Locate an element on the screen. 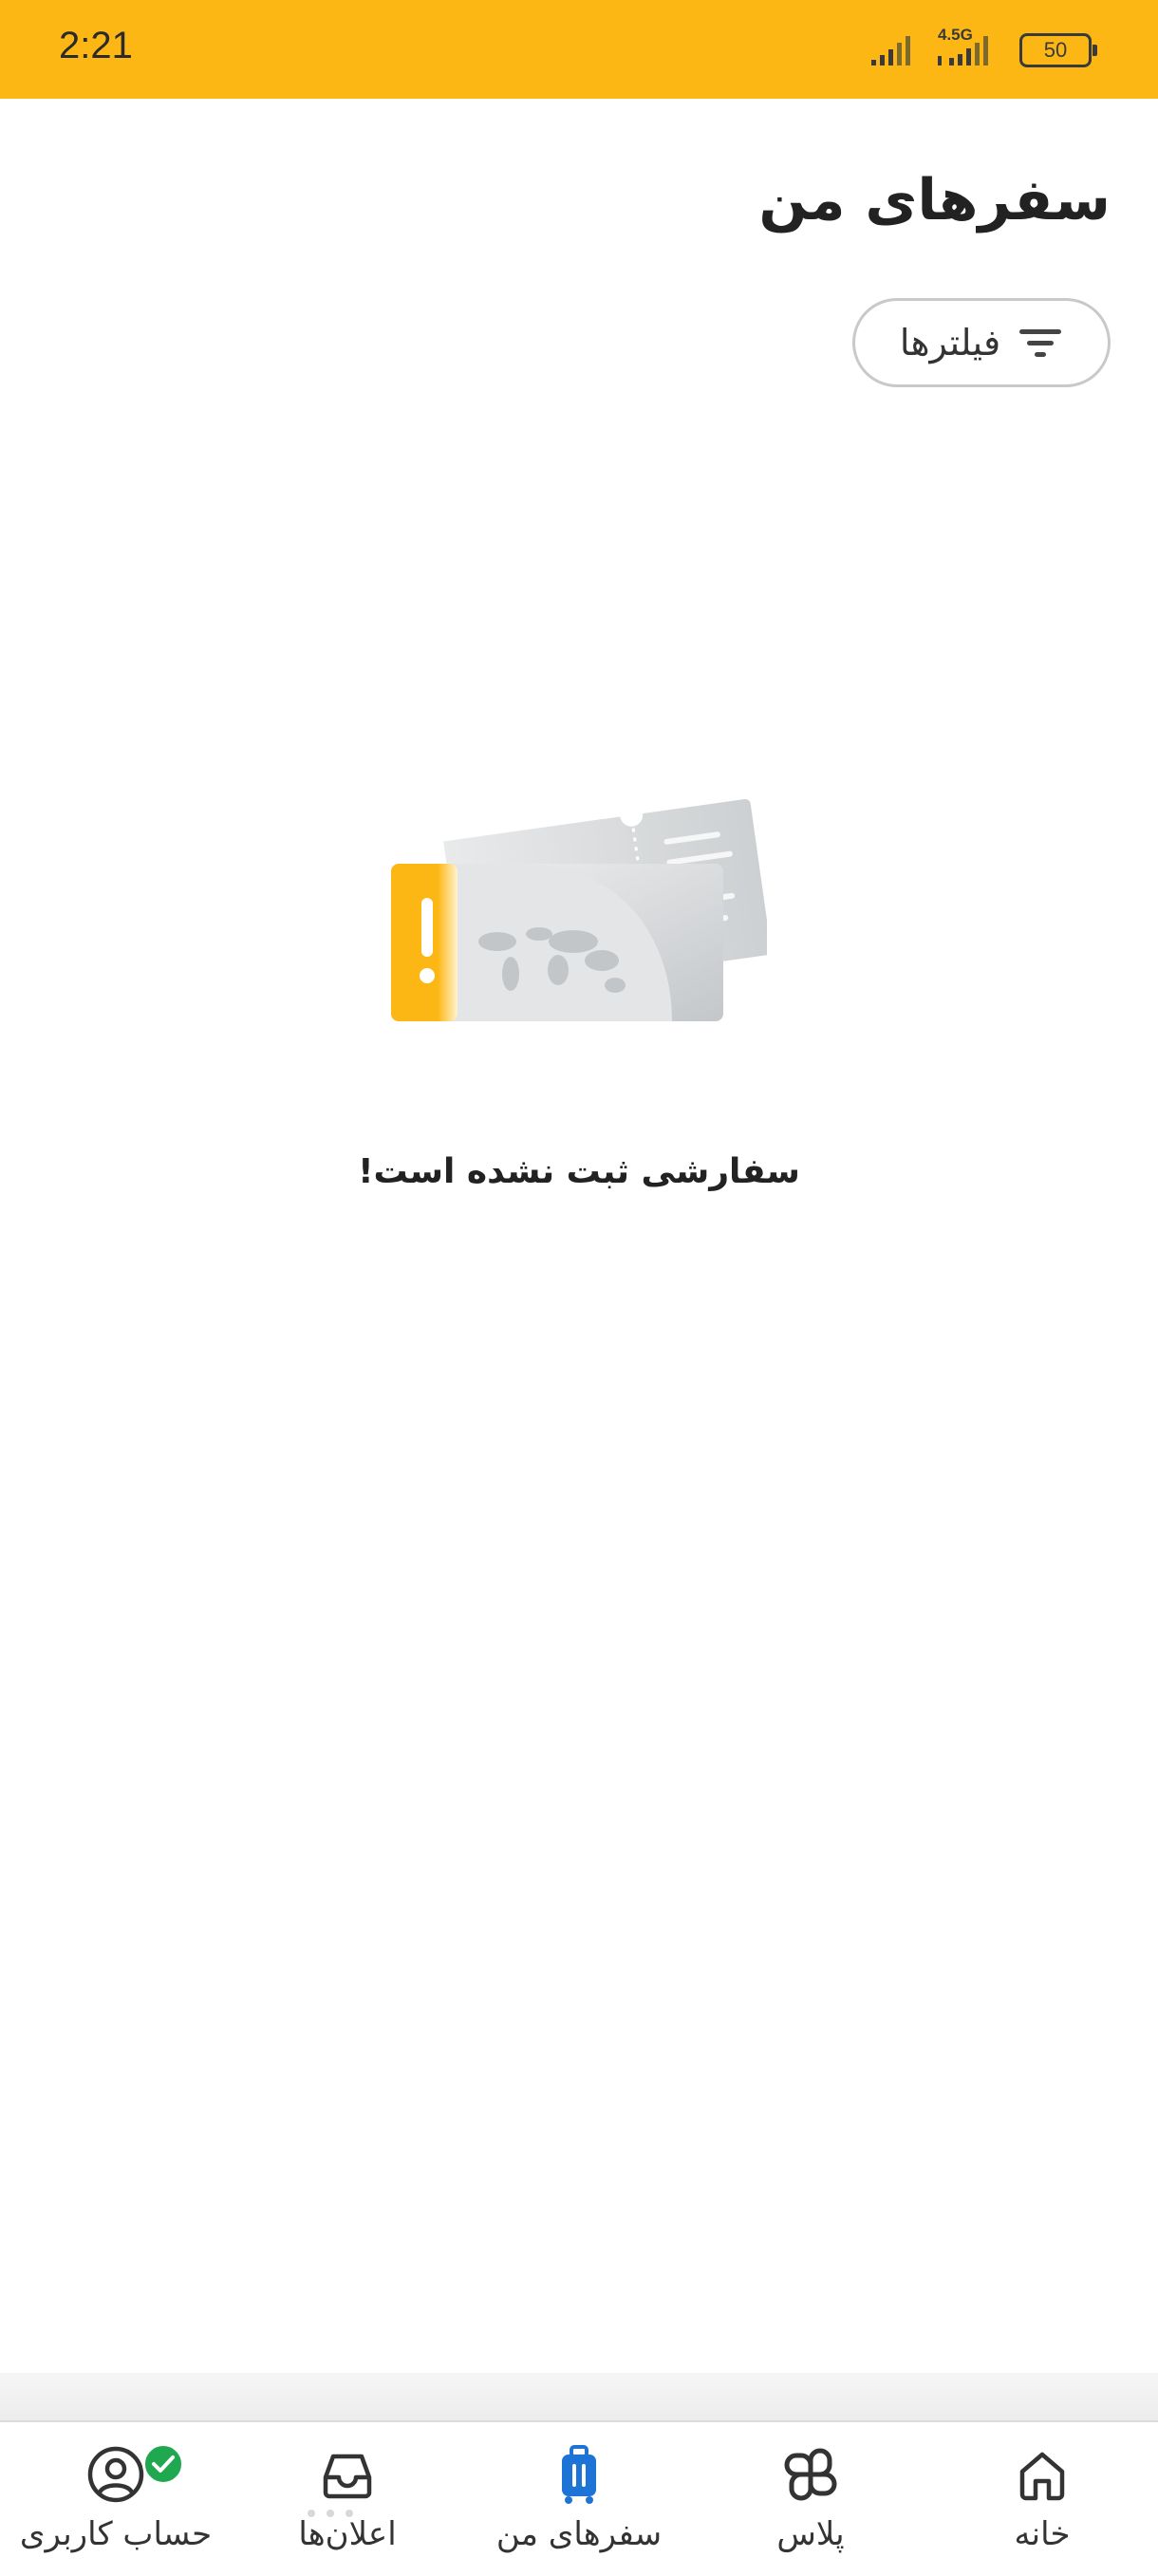 Image resolution: width=1158 pixels, height=2576 pixels. nav-item-account: حساب کاربری is located at coordinates (116, 2499).